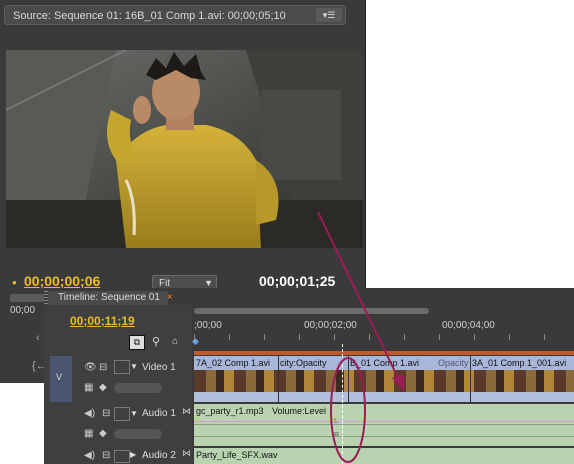 The width and height of the screenshot is (574, 464). I want to click on callout-arrowhead, so click(398, 383).